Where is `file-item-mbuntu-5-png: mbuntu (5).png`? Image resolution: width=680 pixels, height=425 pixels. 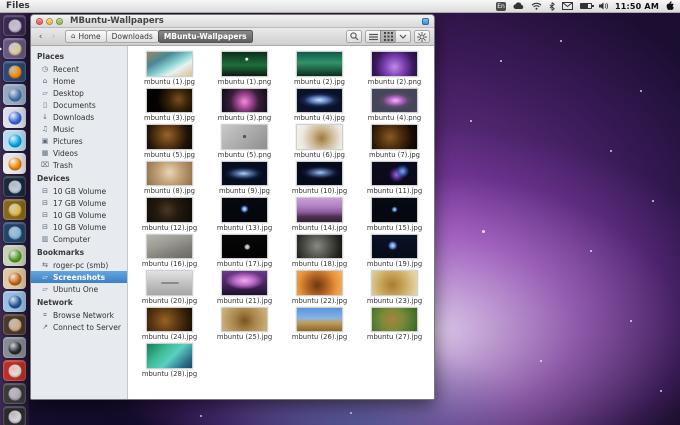 file-item-mbuntu-5-png: mbuntu (5).png is located at coordinates (244, 141).